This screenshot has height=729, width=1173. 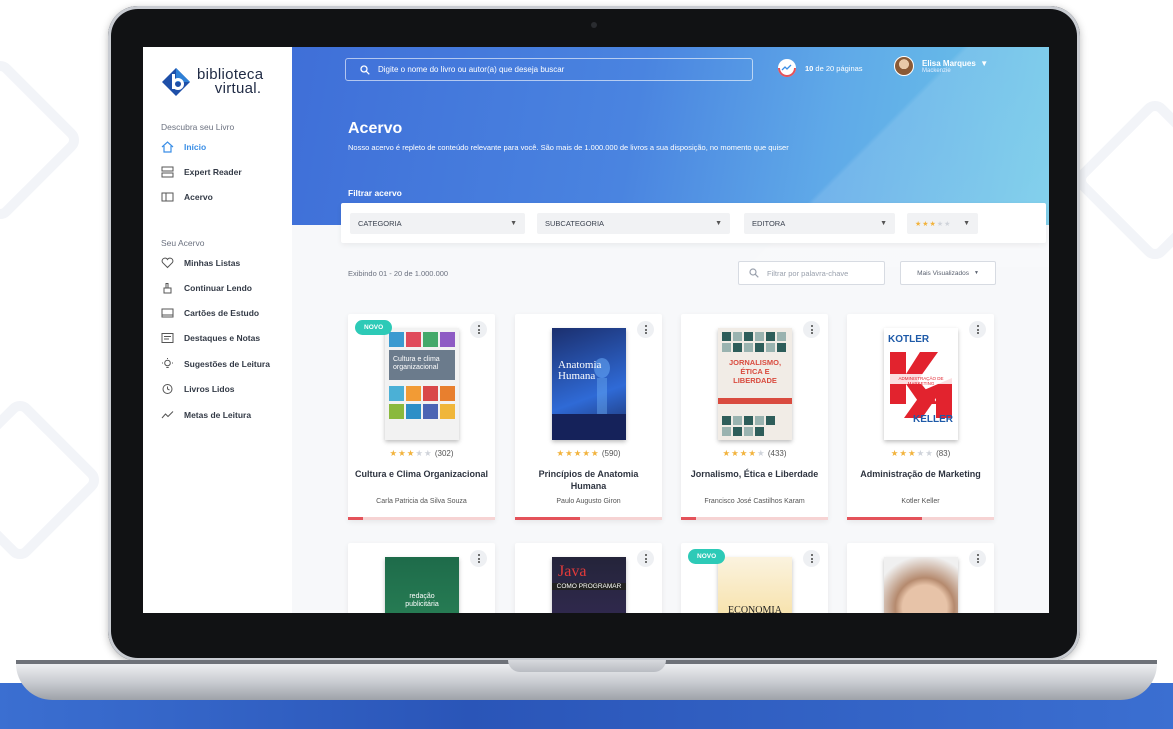 I want to click on sidebar-item-sugestoes: Sugestões de Leitura, so click(x=223, y=364).